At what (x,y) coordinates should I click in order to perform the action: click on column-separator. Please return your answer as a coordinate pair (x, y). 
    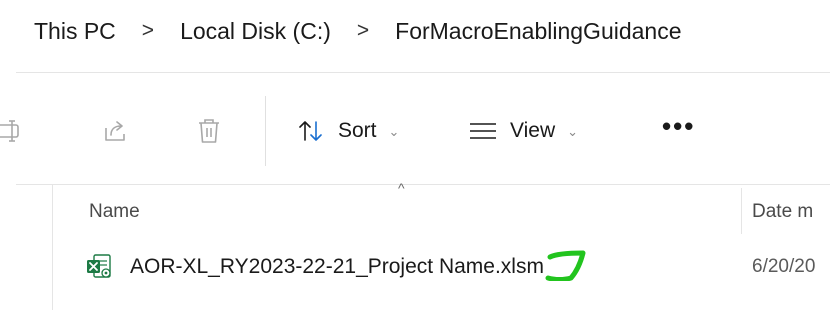
    Looking at the image, I should click on (741, 211).